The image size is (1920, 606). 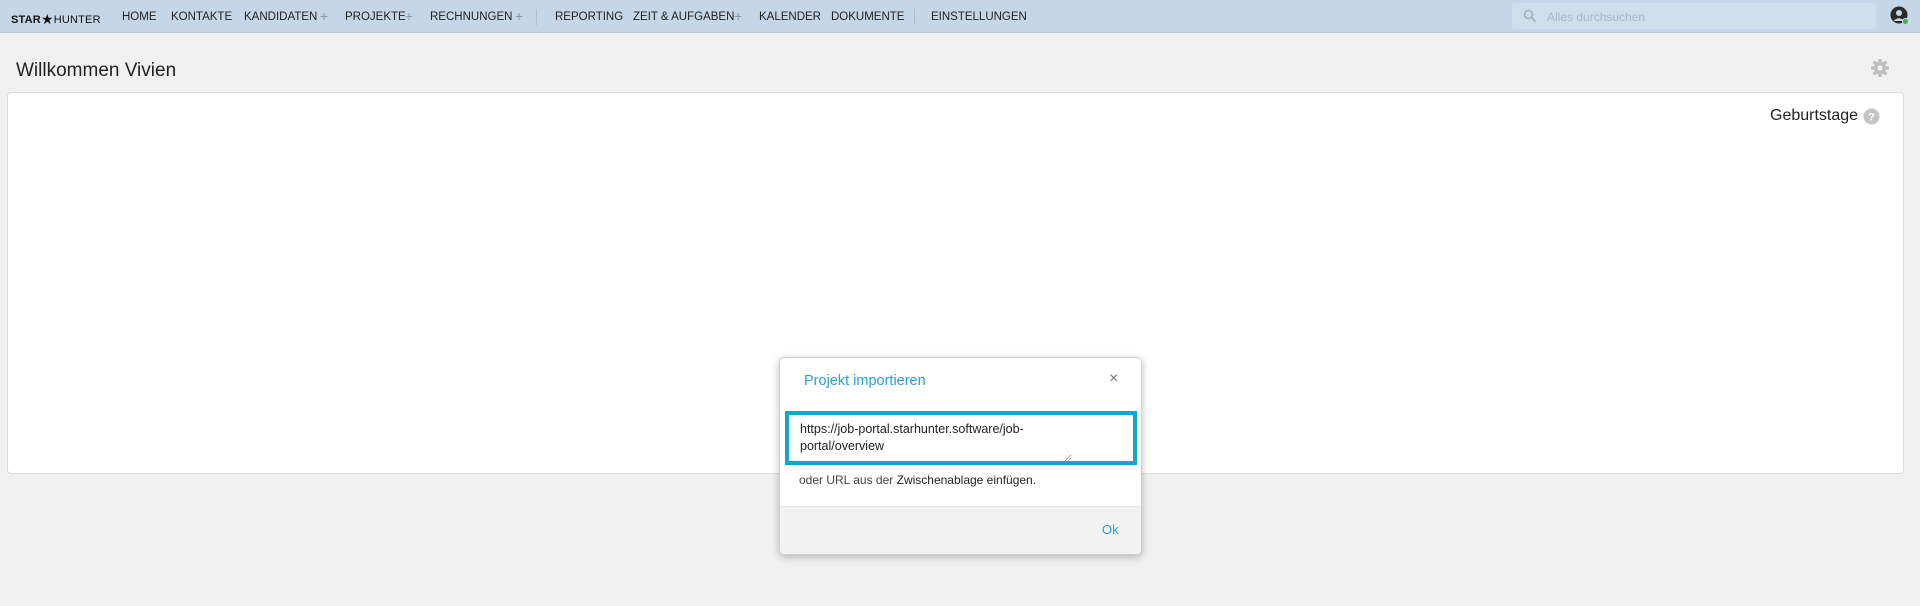 What do you see at coordinates (96, 70) in the screenshot?
I see `page-title: Willkommen Vivien` at bounding box center [96, 70].